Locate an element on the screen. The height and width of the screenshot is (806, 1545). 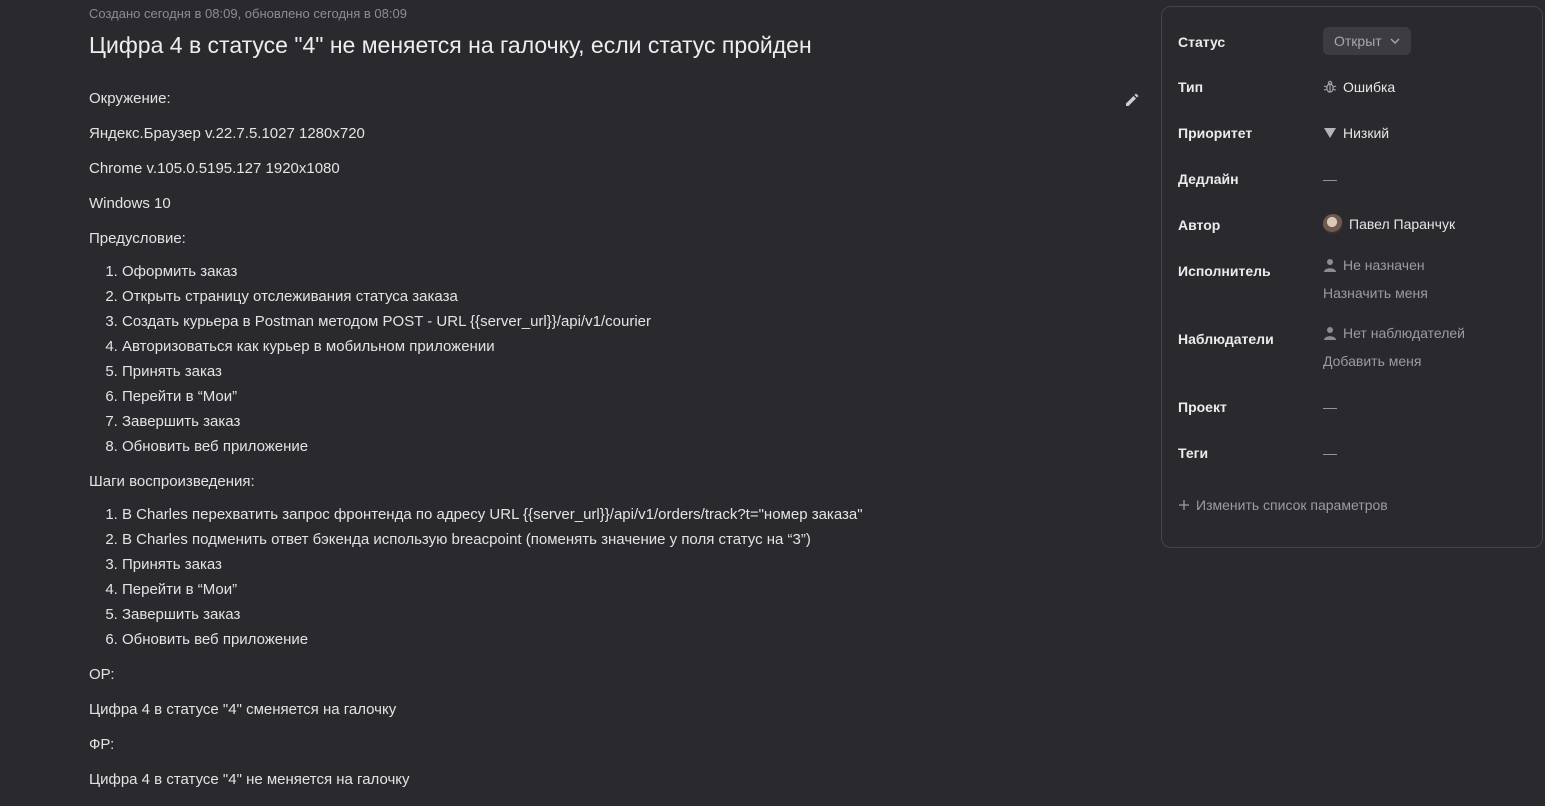
change-params-label: Изменить список параметров is located at coordinates (1292, 505).